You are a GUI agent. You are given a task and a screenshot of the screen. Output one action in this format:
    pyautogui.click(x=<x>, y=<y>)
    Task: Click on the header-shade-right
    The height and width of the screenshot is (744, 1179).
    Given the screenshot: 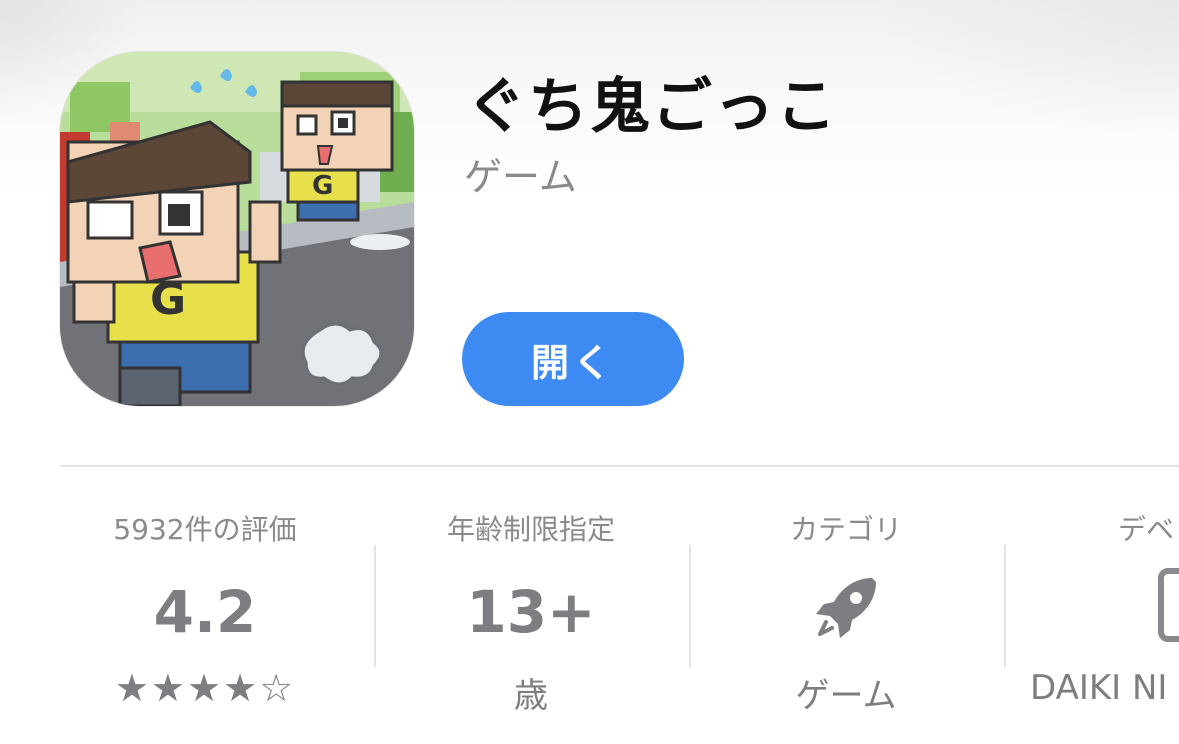 What is the action you would take?
    pyautogui.click(x=1029, y=70)
    